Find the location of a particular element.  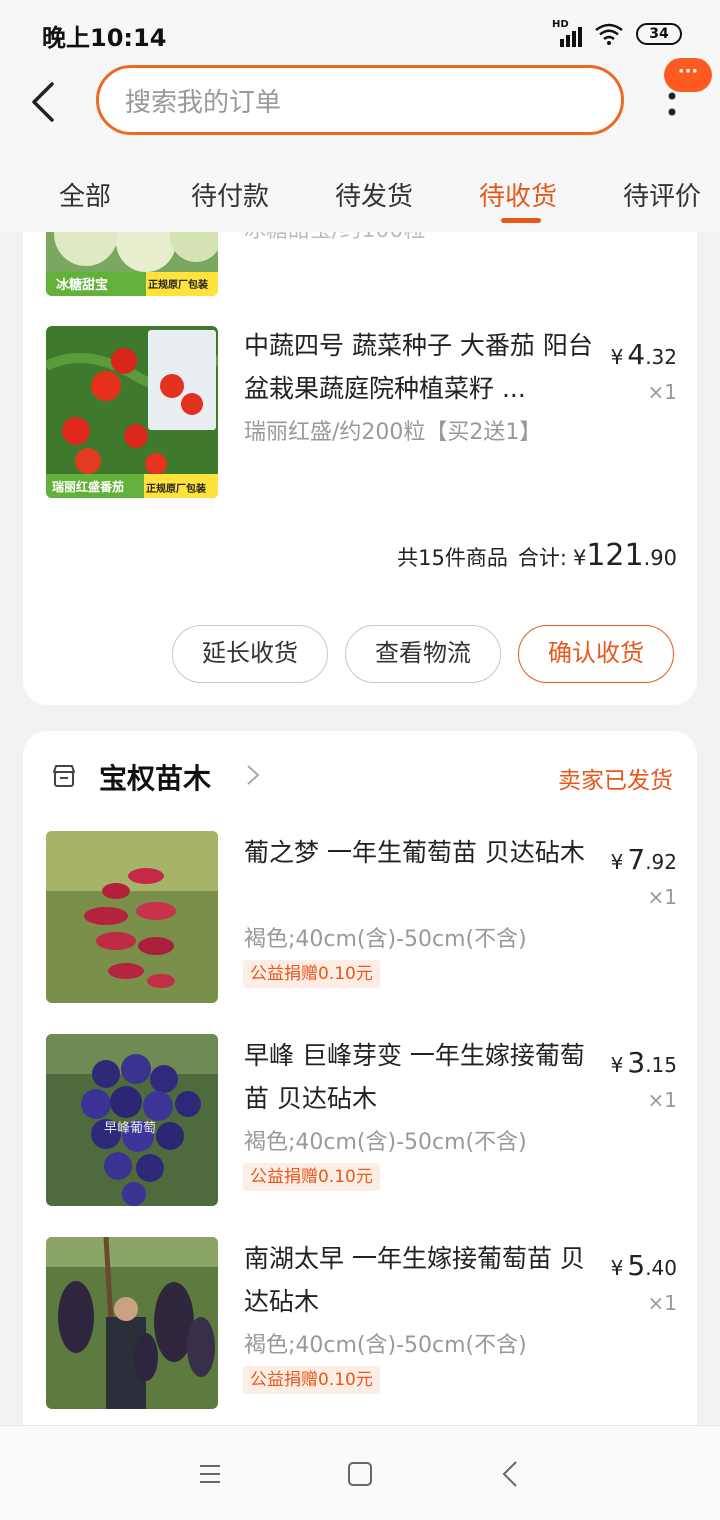

order-summary: 共15件商品 合计: ¥ 121 .90 is located at coordinates (537, 555).